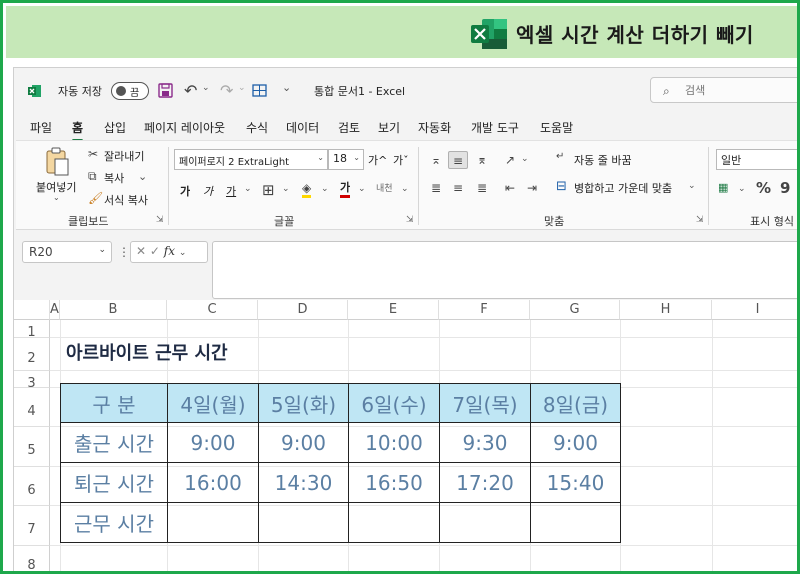  What do you see at coordinates (393, 310) in the screenshot?
I see `column-header-E: E` at bounding box center [393, 310].